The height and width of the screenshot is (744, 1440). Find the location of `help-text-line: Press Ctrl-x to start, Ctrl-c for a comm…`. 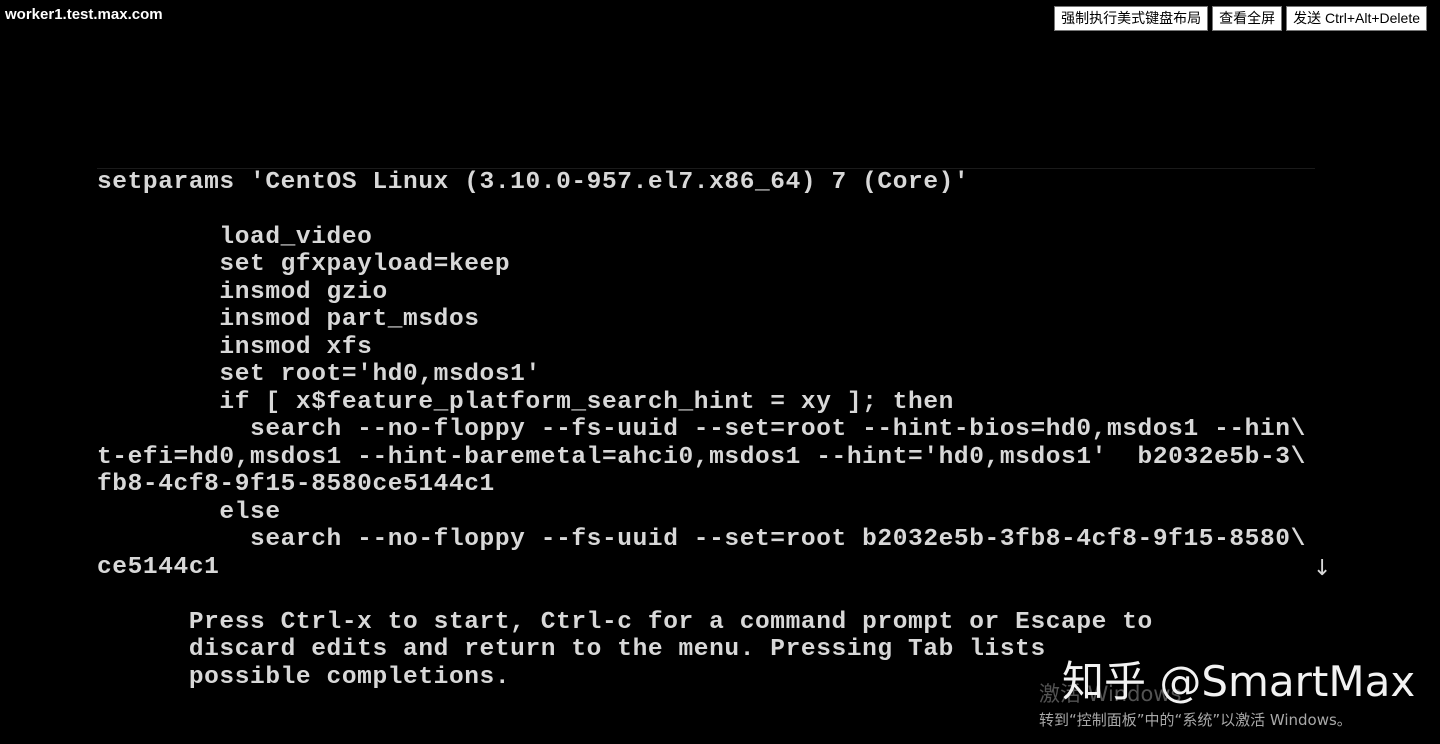

help-text-line: Press Ctrl-x to start, Ctrl-c for a comm… is located at coordinates (625, 622).